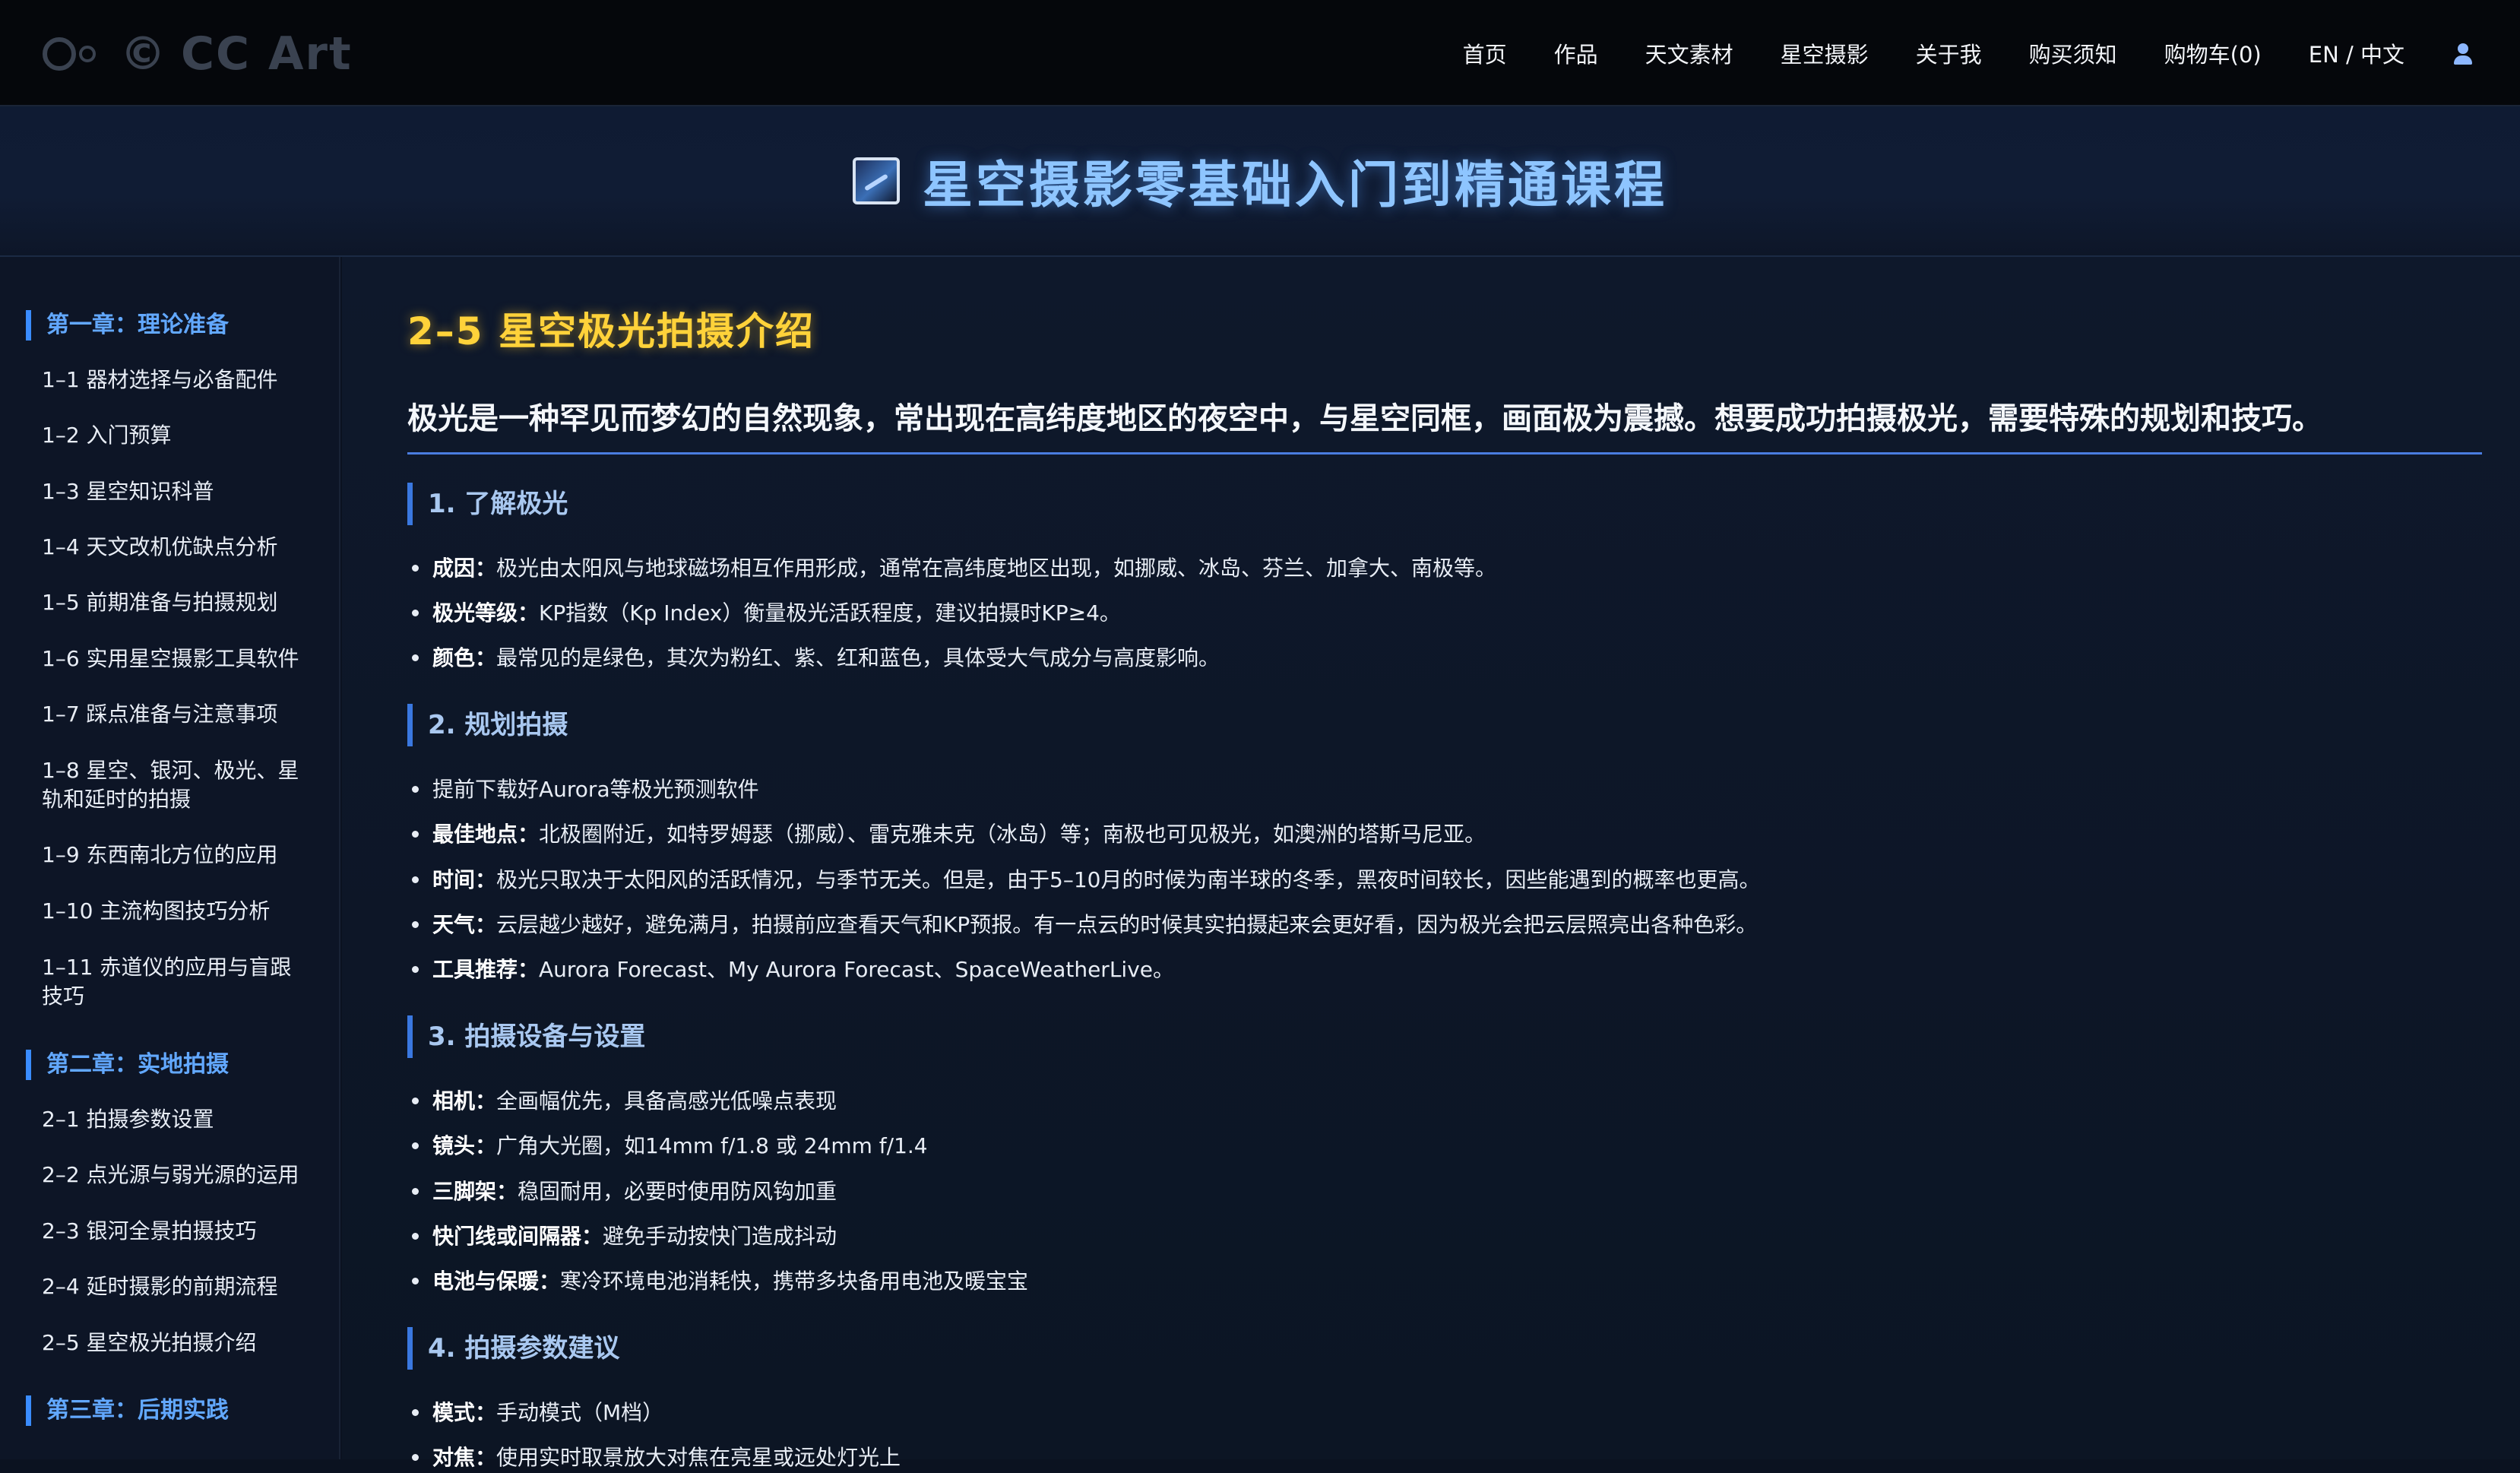 The height and width of the screenshot is (1473, 2520). What do you see at coordinates (1295, 185) in the screenshot?
I see `course-title-text: 星空摄影零基础入门到精通课程` at bounding box center [1295, 185].